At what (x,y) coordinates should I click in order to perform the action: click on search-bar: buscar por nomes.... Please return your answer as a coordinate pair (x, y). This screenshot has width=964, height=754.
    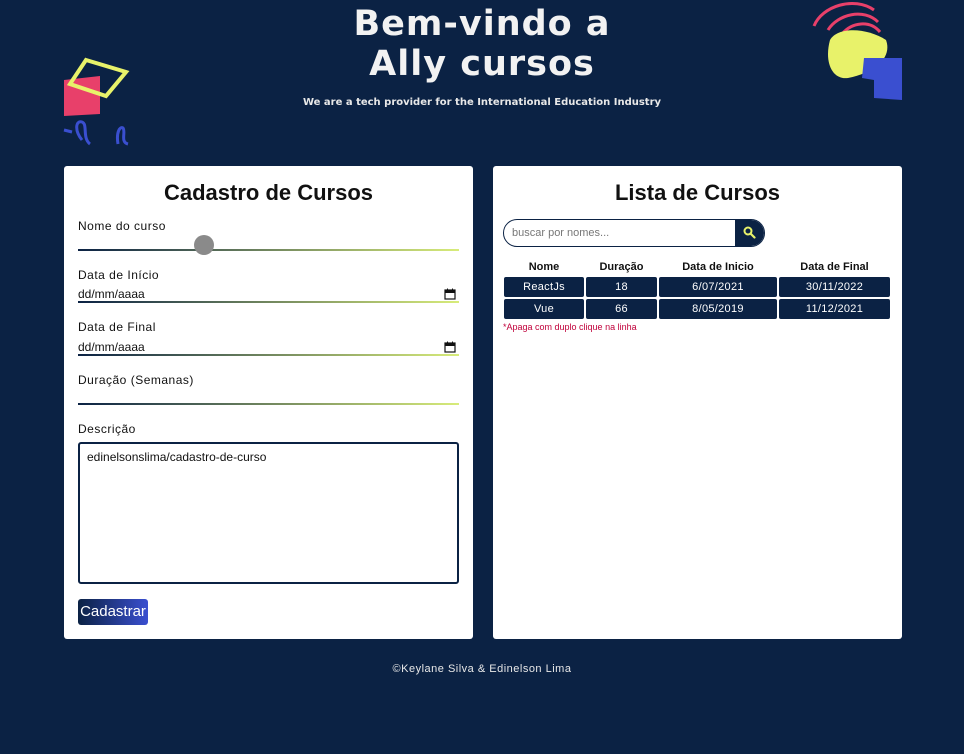
    Looking at the image, I should click on (634, 233).